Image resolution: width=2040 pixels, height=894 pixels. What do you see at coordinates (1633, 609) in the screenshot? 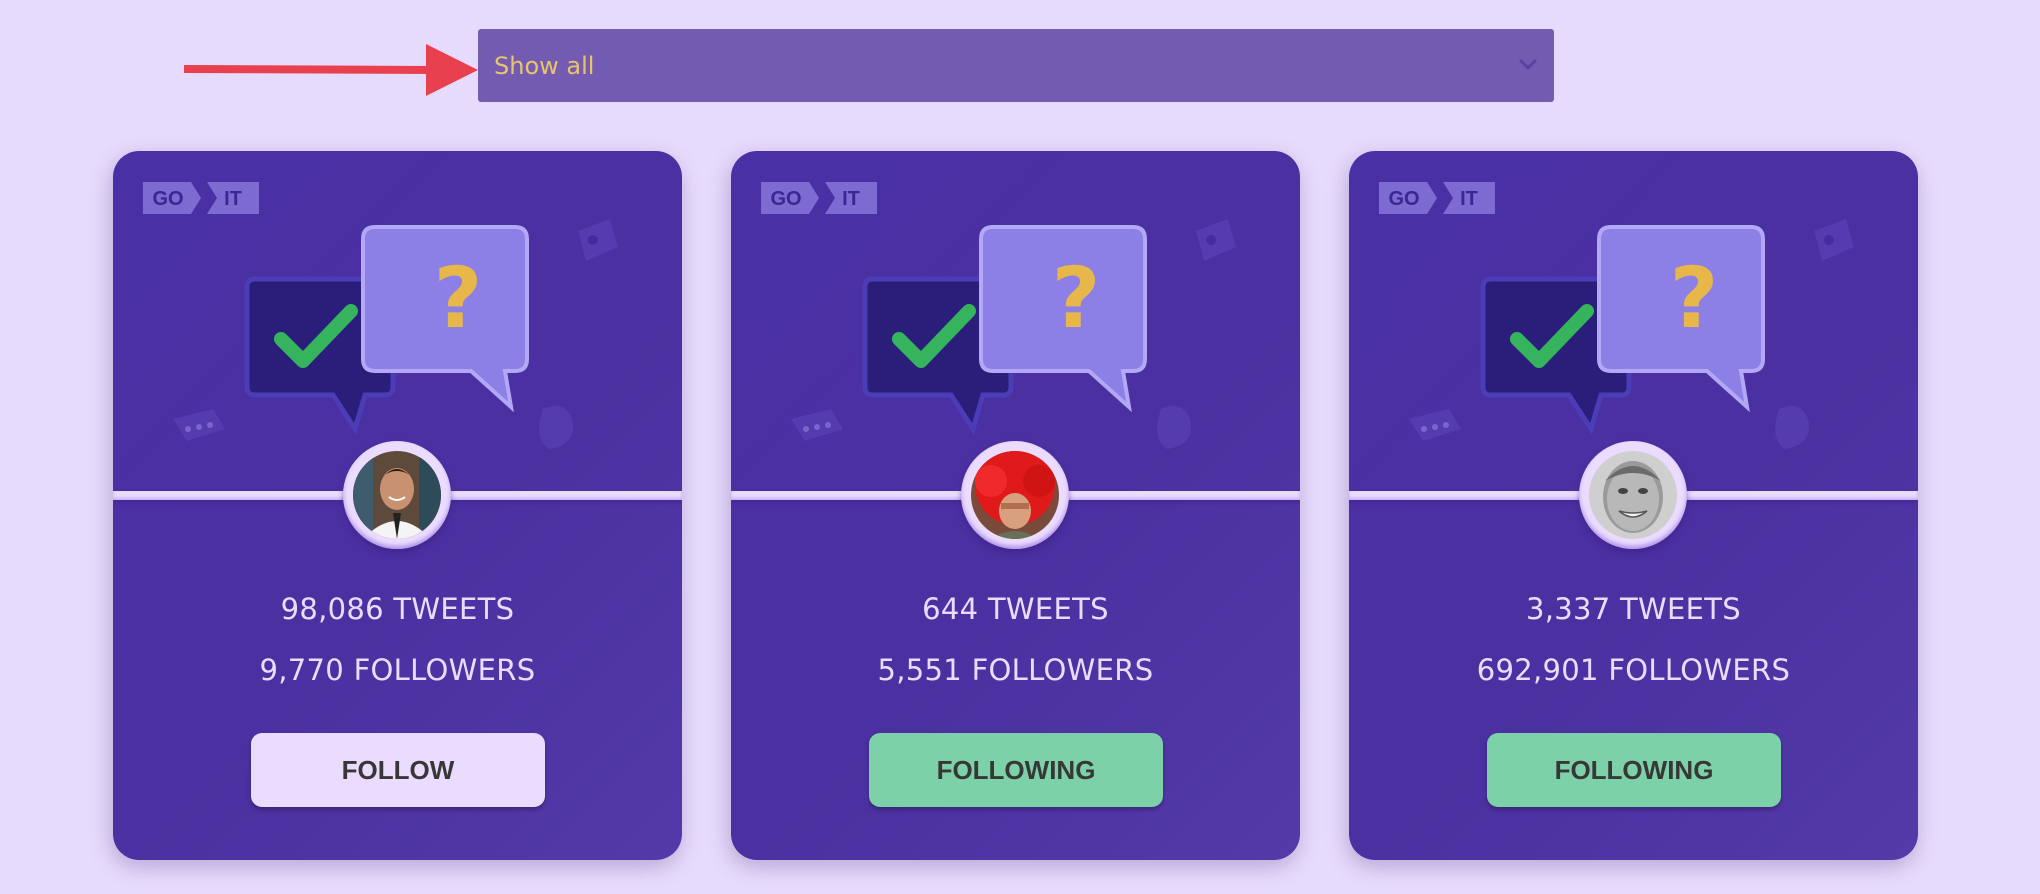
I see `tweets-count: 3,337 TWEETS` at bounding box center [1633, 609].